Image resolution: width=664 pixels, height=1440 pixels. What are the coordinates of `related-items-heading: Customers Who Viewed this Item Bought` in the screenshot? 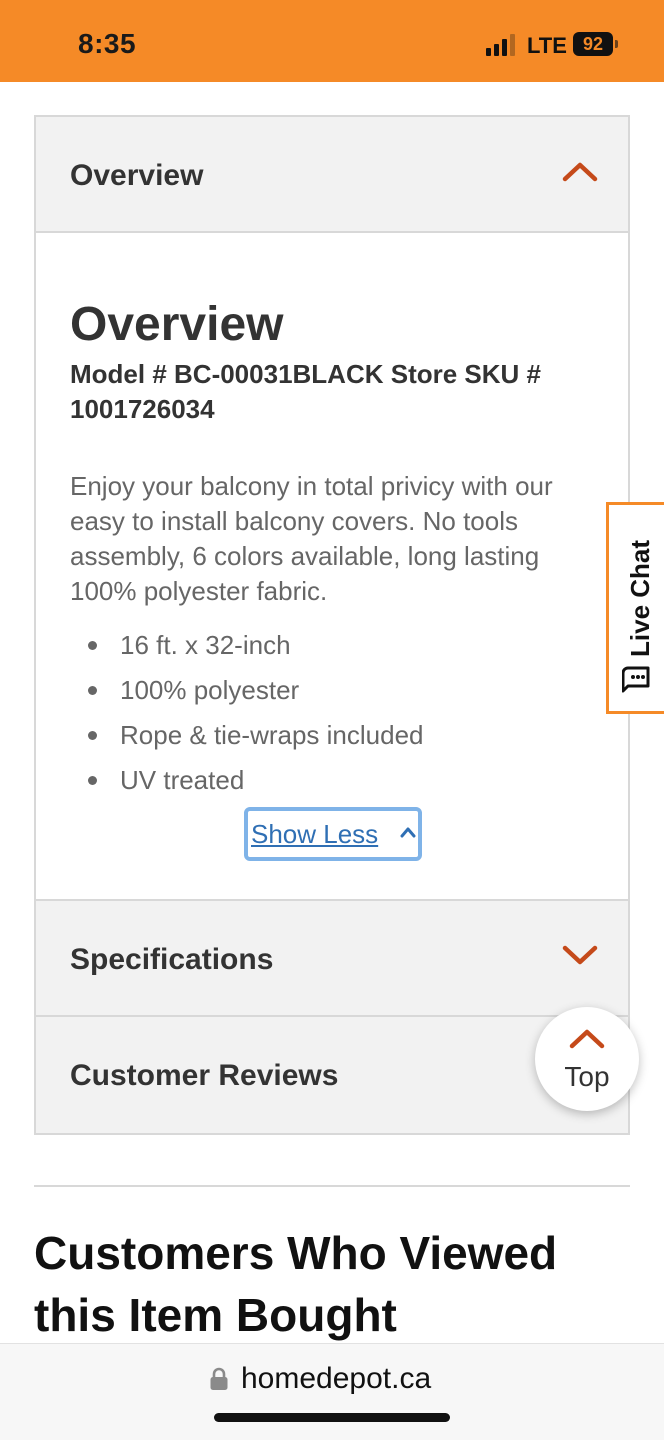 It's located at (296, 1284).